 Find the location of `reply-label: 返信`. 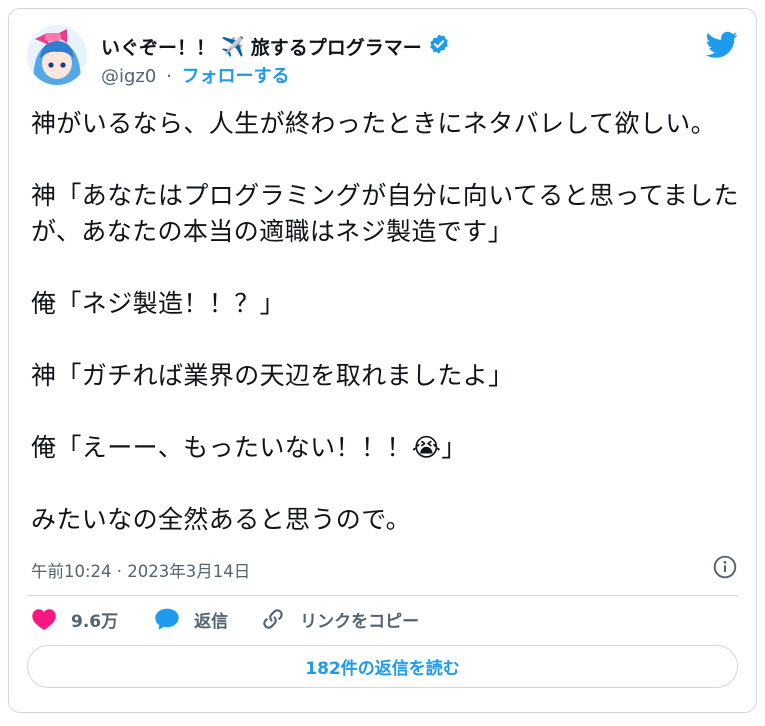

reply-label: 返信 is located at coordinates (211, 621).